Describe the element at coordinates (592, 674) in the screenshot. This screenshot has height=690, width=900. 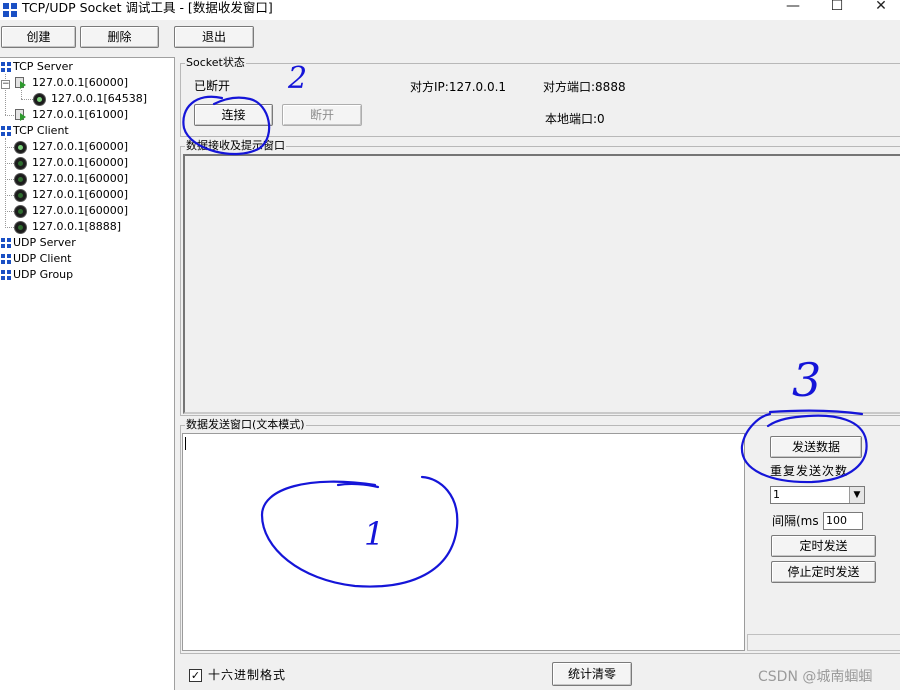
I see `clear-stats-button: 统计清零` at that location.